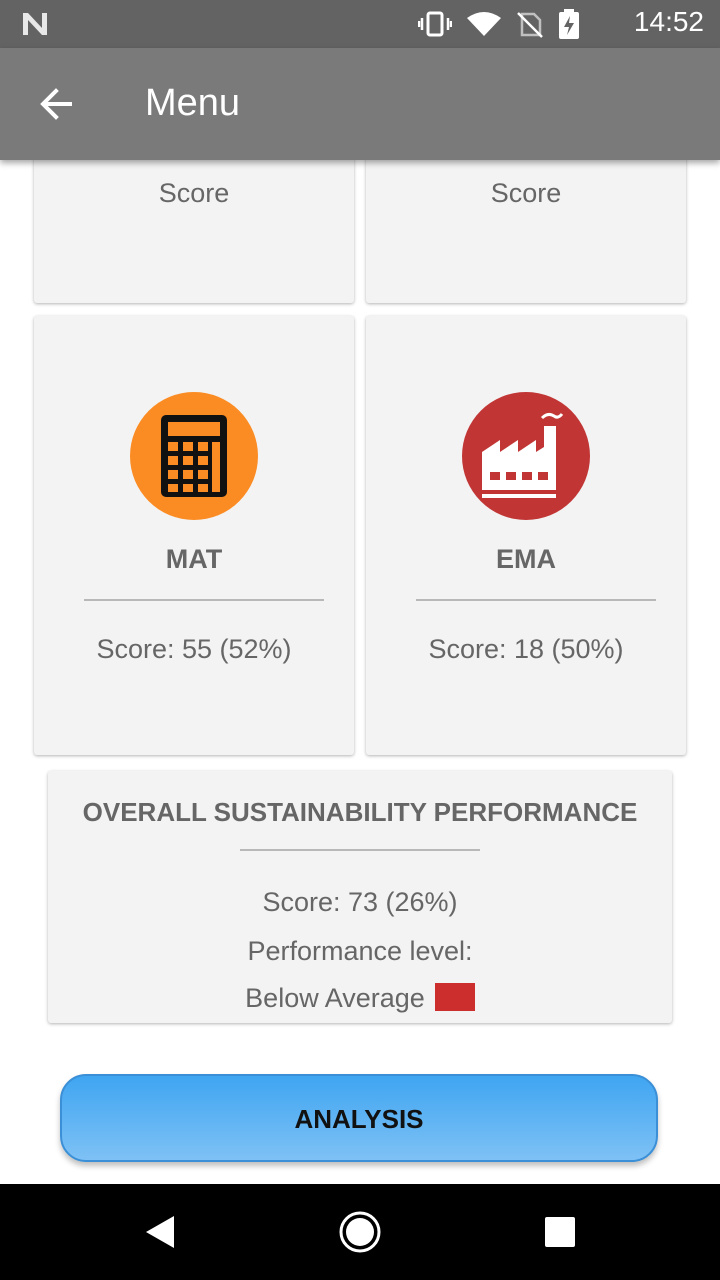 The width and height of the screenshot is (720, 1280). Describe the element at coordinates (360, 812) in the screenshot. I see `overall-title: OVERALL SUSTAINABILITY PERFORMANCE` at that location.